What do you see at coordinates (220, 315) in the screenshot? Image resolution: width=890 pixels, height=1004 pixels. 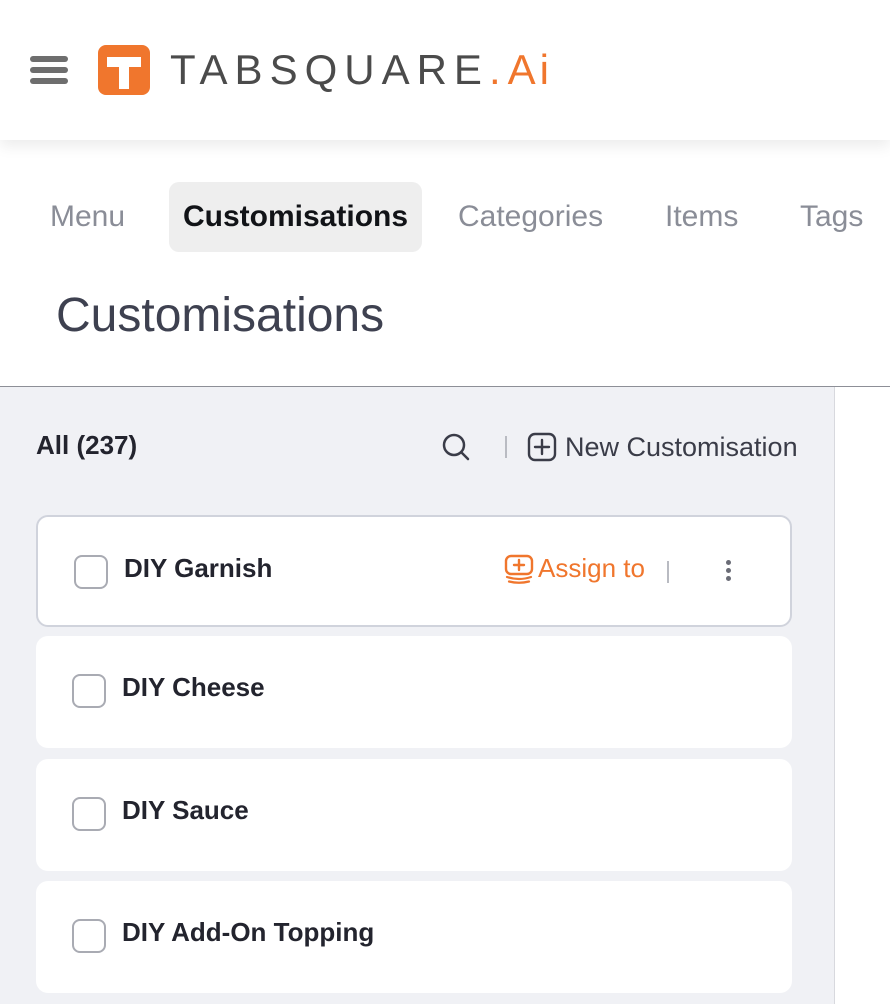 I see `page-title: Customisations` at bounding box center [220, 315].